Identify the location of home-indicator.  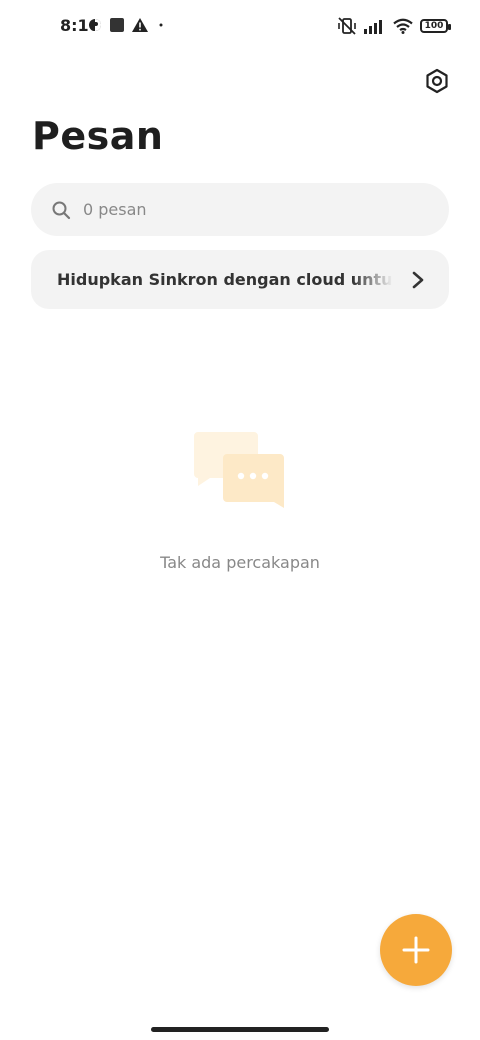
(240, 1029).